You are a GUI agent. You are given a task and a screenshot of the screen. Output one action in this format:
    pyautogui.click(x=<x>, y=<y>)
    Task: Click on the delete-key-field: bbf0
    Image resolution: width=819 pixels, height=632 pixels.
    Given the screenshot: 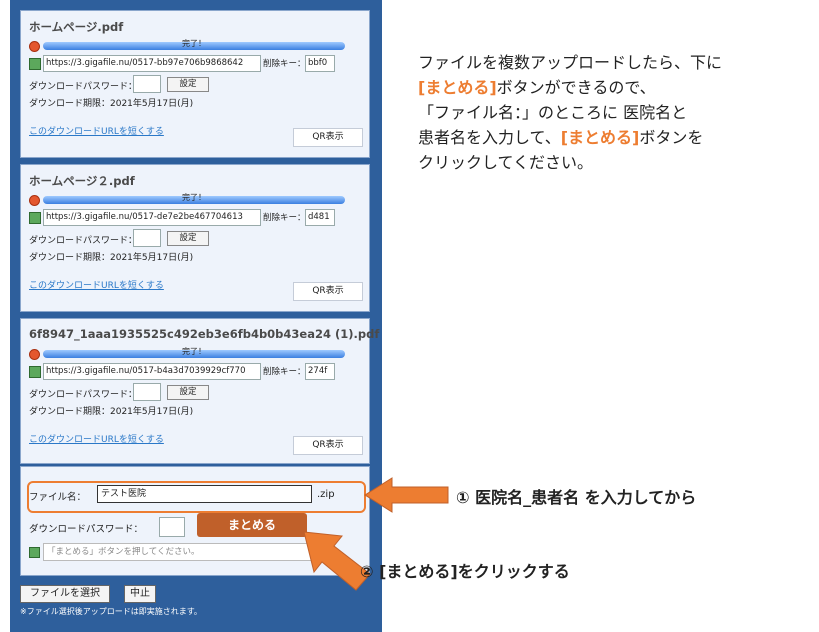 What is the action you would take?
    pyautogui.click(x=320, y=63)
    